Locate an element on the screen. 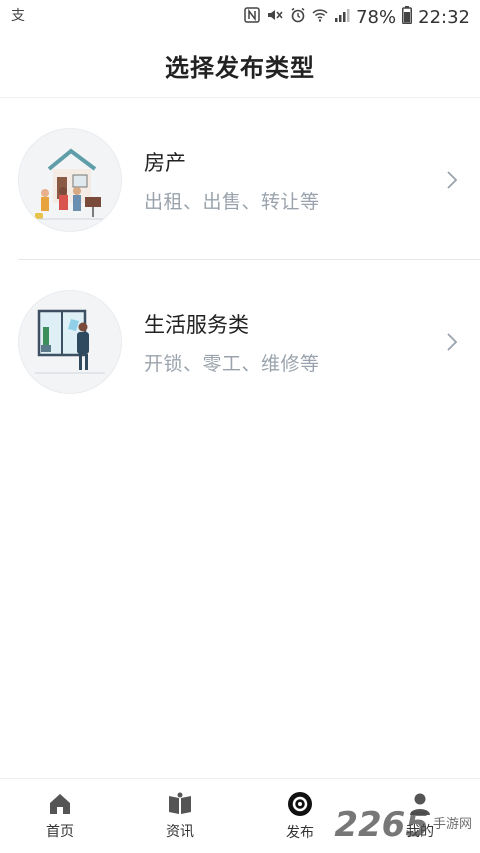  tab-home: 首页 is located at coordinates (60, 816).